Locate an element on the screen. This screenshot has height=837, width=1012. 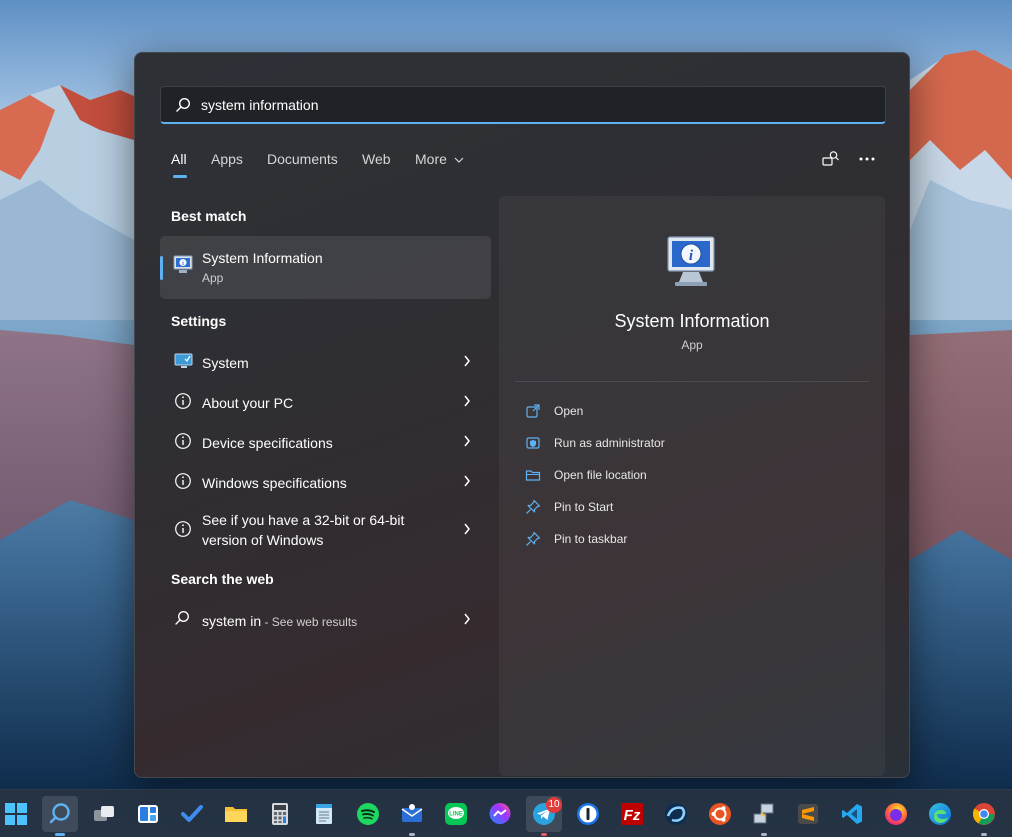
web-search-label: system in - See web results is located at coordinates (279, 621).